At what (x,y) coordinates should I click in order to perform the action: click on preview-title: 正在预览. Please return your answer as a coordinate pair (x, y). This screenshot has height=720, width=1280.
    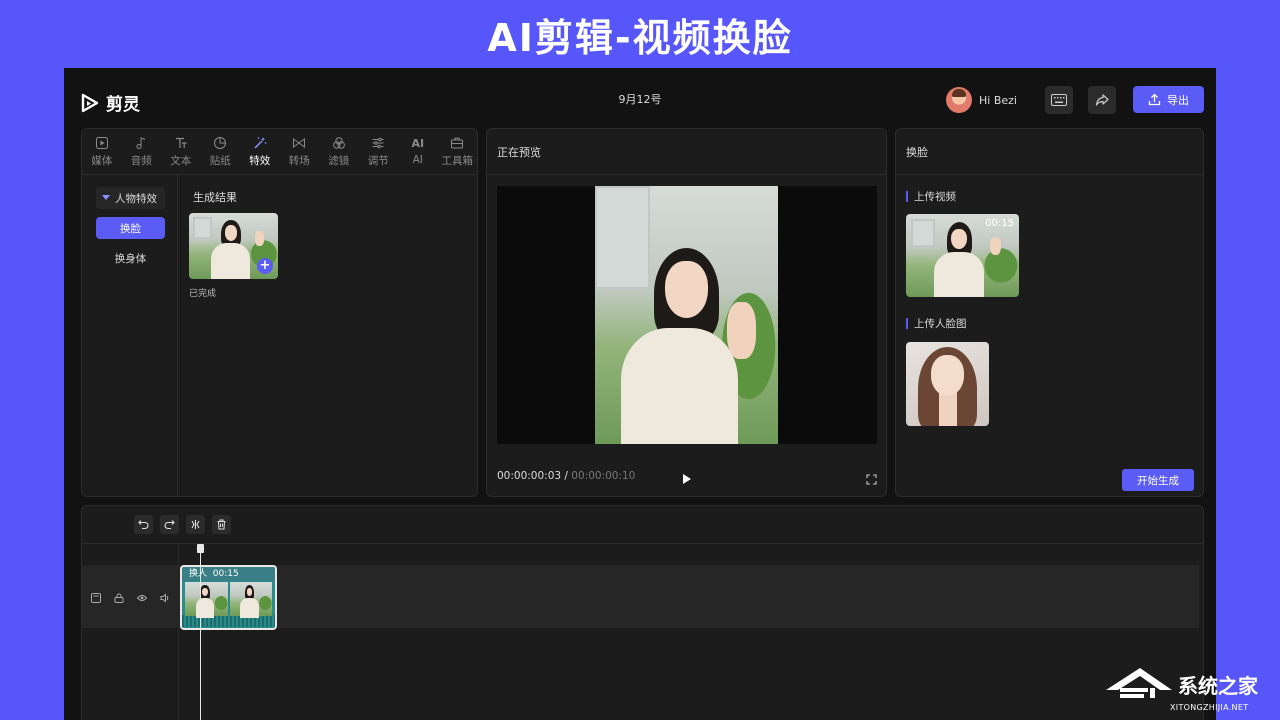
    Looking at the image, I should click on (686, 152).